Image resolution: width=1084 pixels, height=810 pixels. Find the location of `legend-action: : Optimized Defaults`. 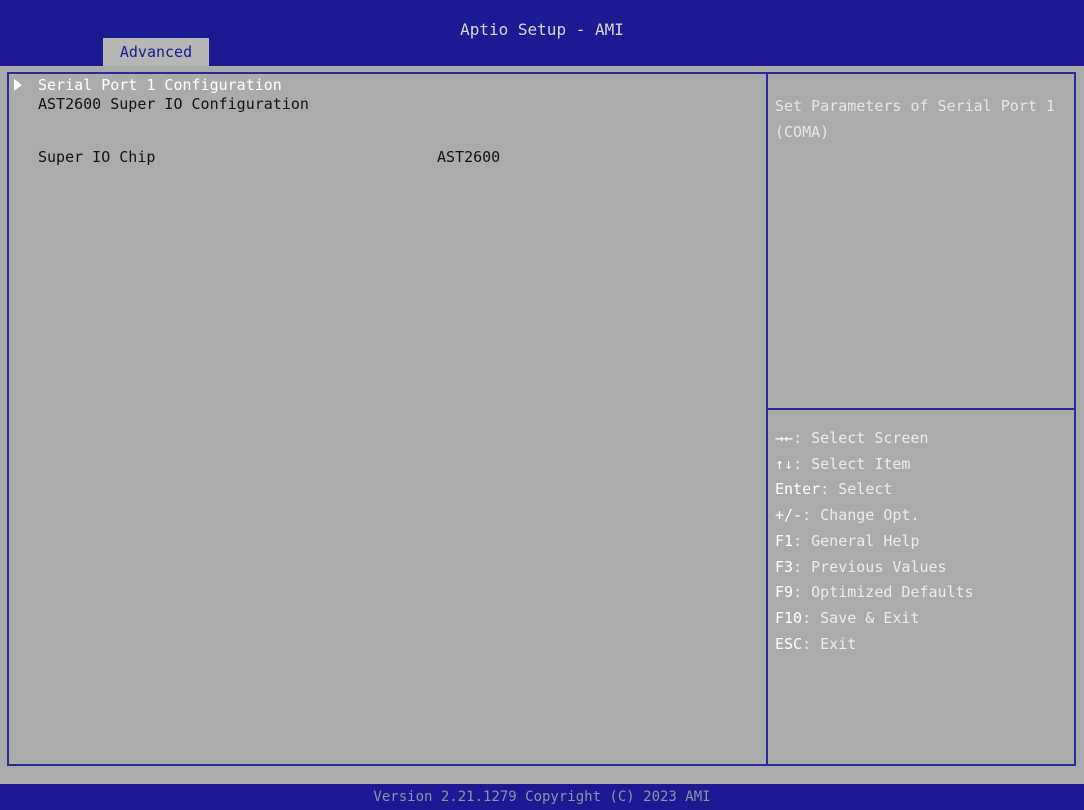

legend-action: : Optimized Defaults is located at coordinates (883, 592).